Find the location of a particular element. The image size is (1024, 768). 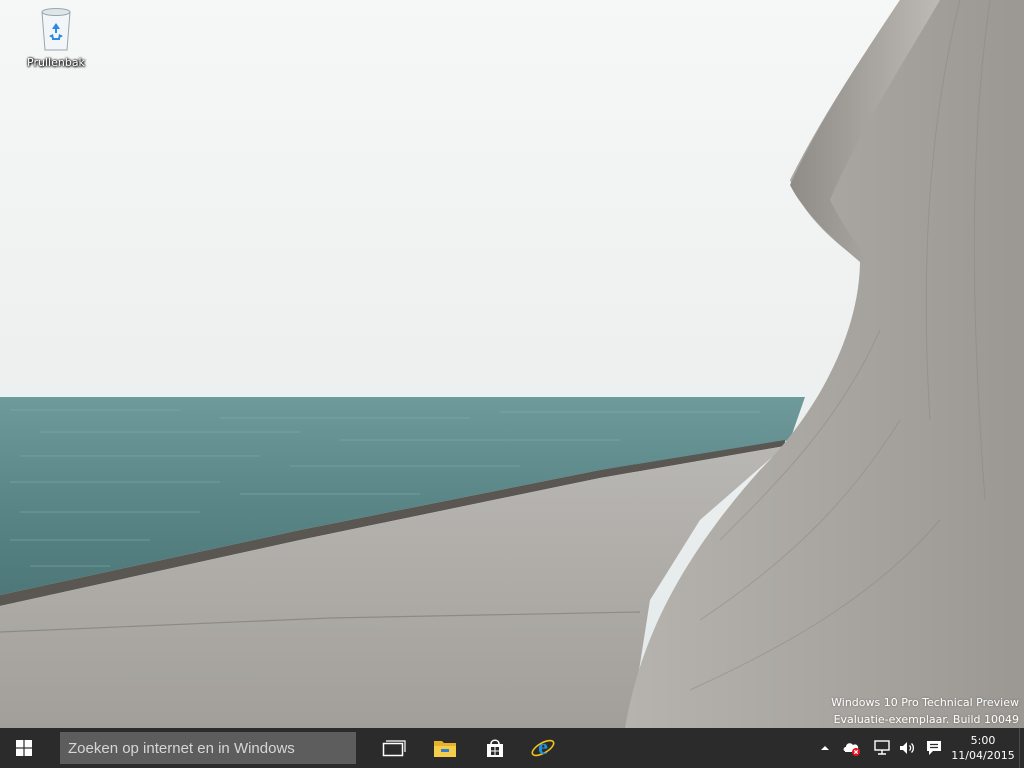

store-button is located at coordinates (495, 748).